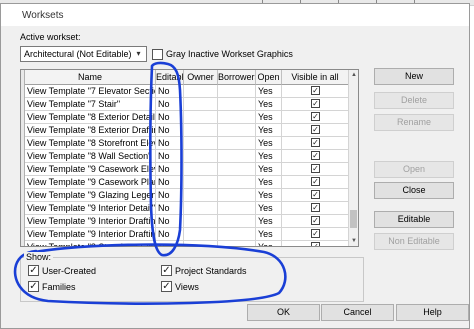 The image size is (474, 329). What do you see at coordinates (315, 77) in the screenshot?
I see `column-header-visible-in-all: Visible in all` at bounding box center [315, 77].